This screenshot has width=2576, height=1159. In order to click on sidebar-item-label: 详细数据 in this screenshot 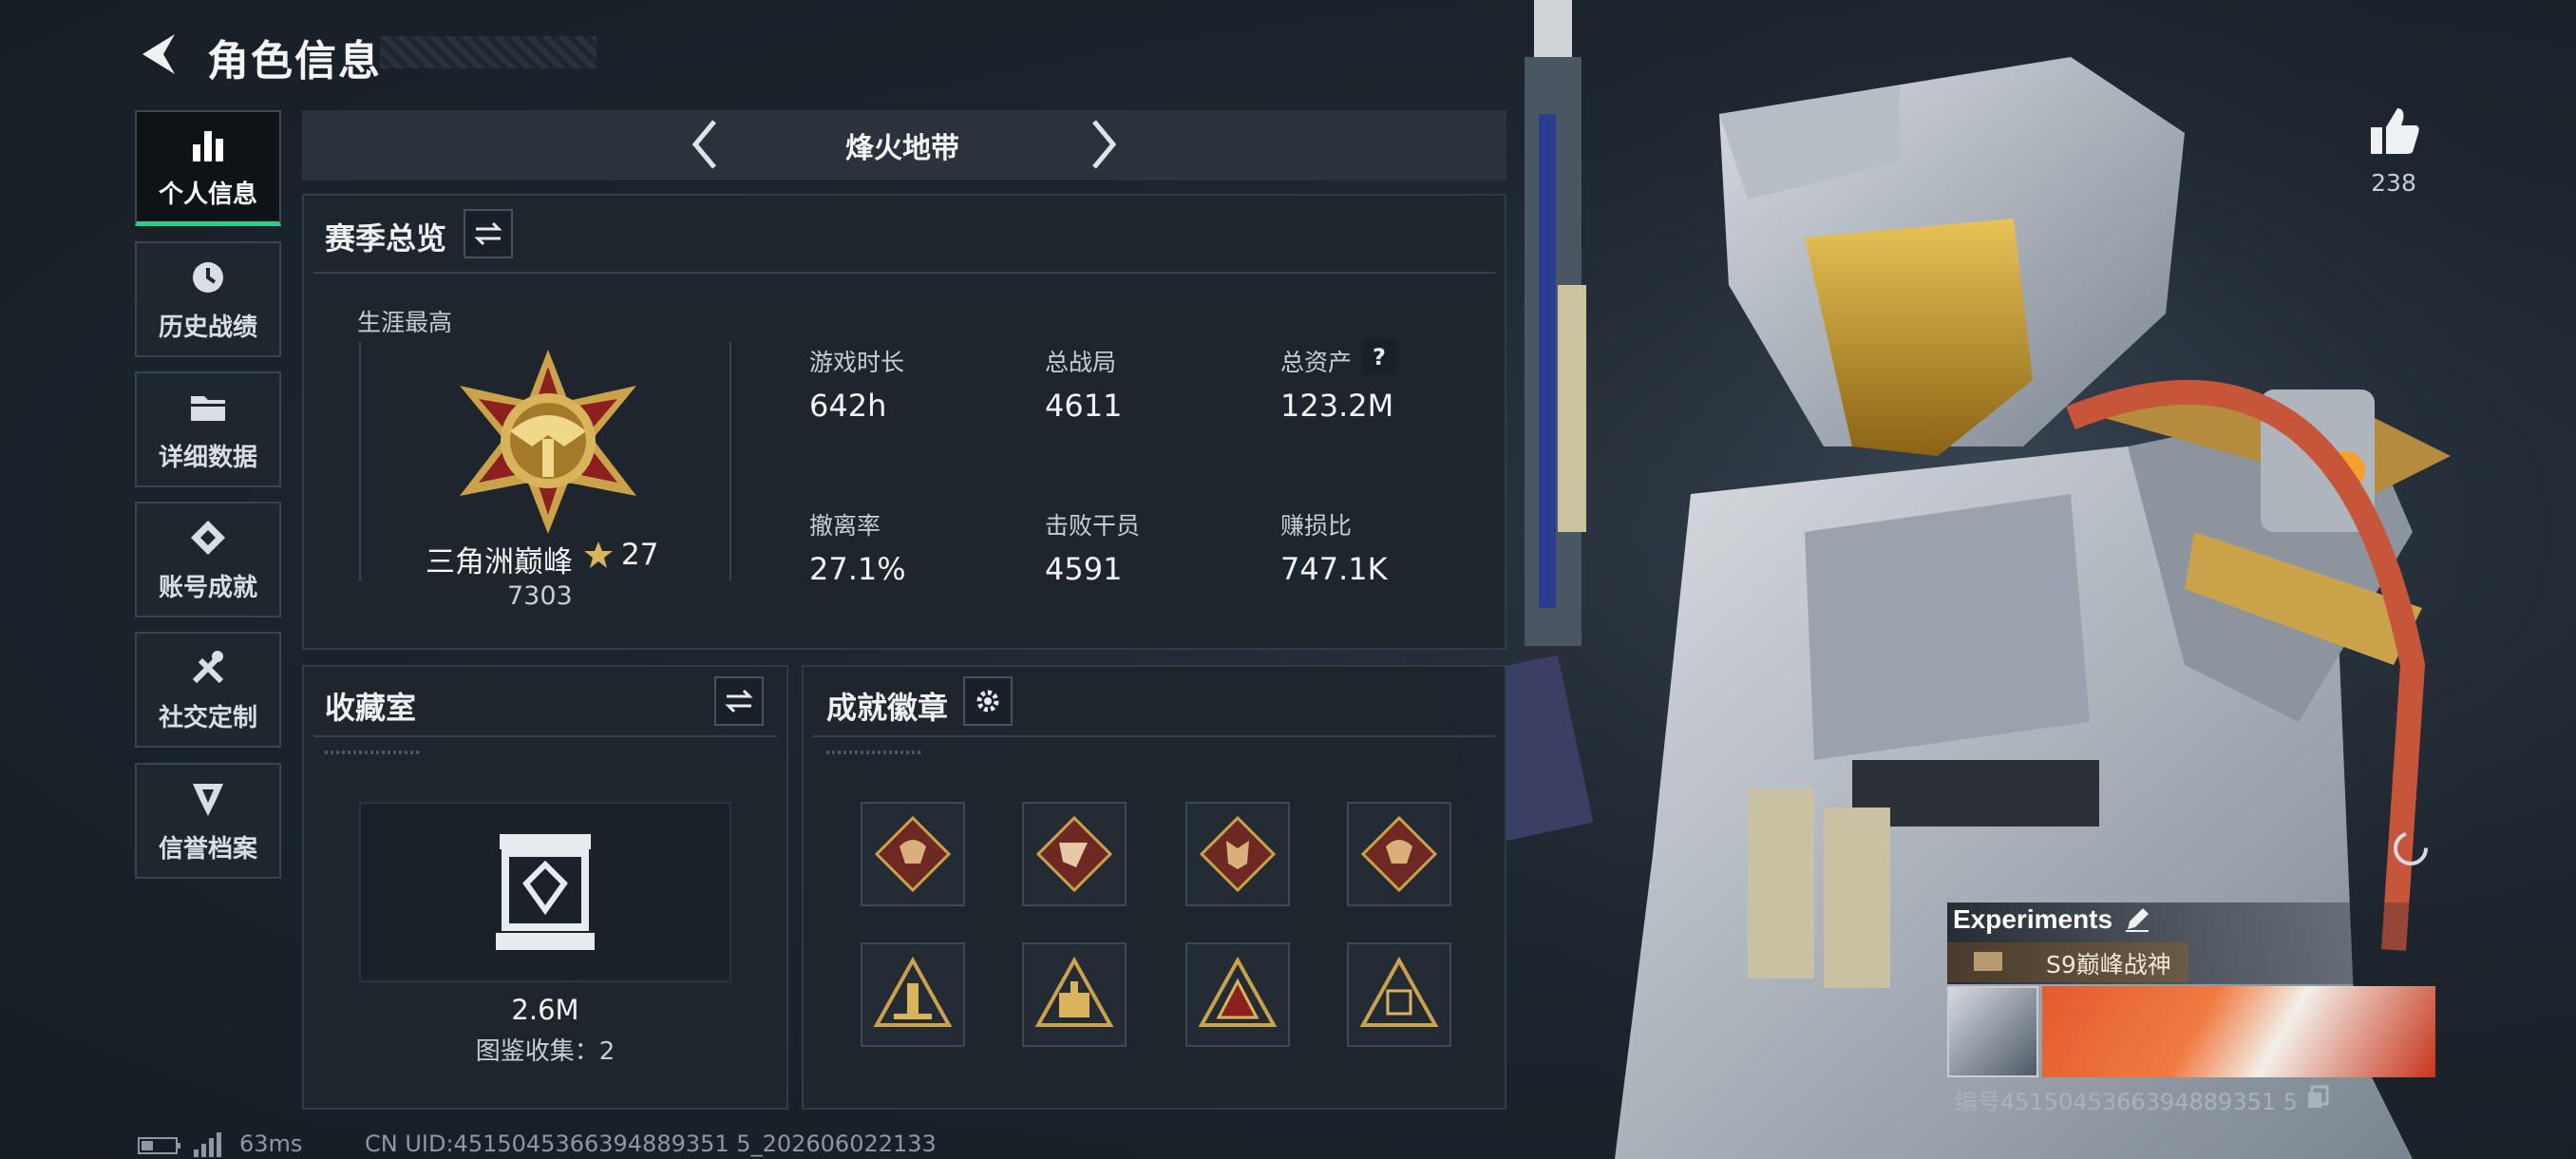, I will do `click(207, 457)`.